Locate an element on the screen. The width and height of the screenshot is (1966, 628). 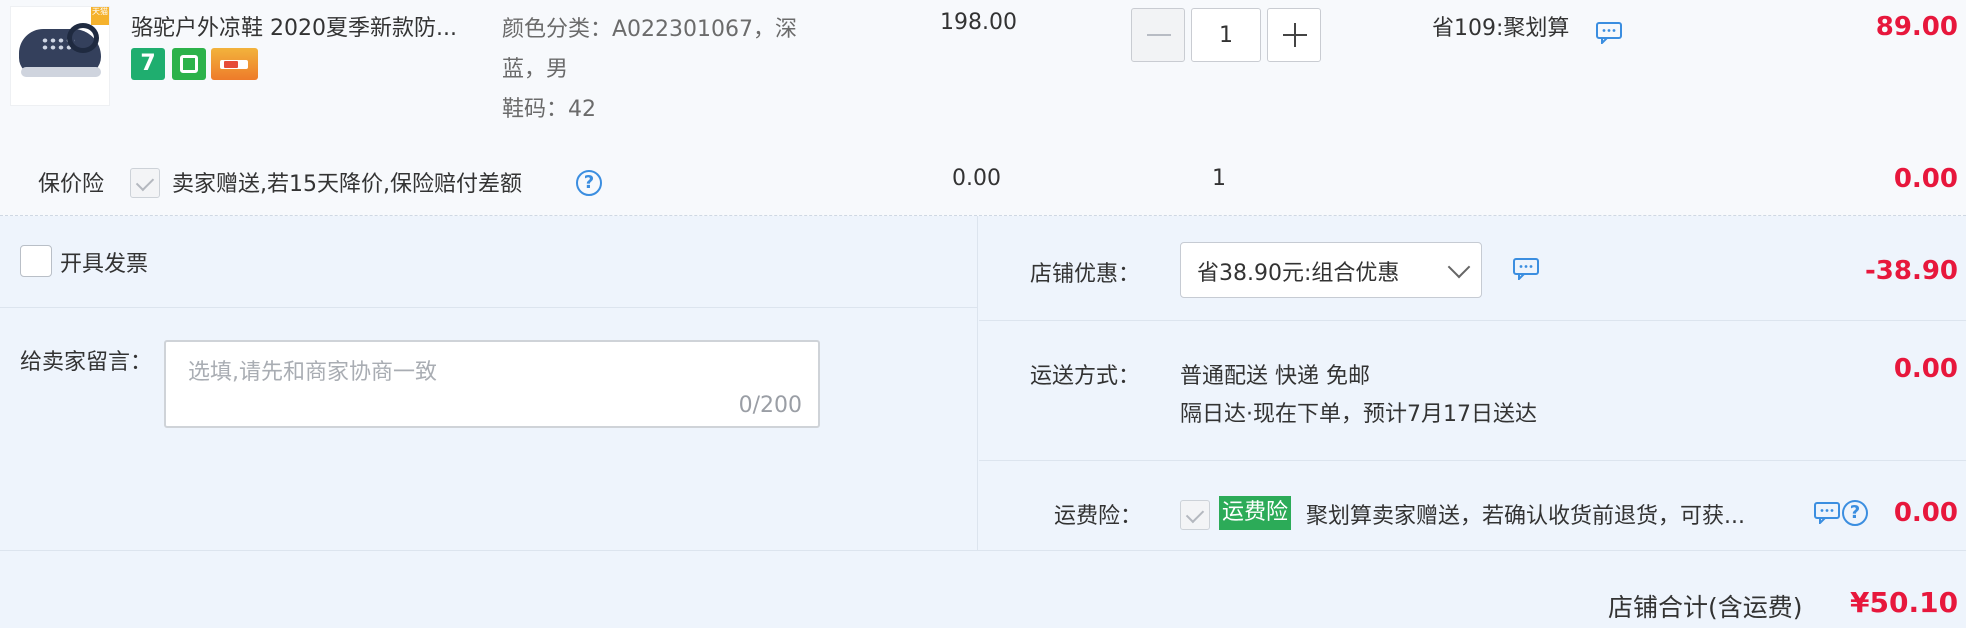
invoice-label: 开具发票 is located at coordinates (104, 262).